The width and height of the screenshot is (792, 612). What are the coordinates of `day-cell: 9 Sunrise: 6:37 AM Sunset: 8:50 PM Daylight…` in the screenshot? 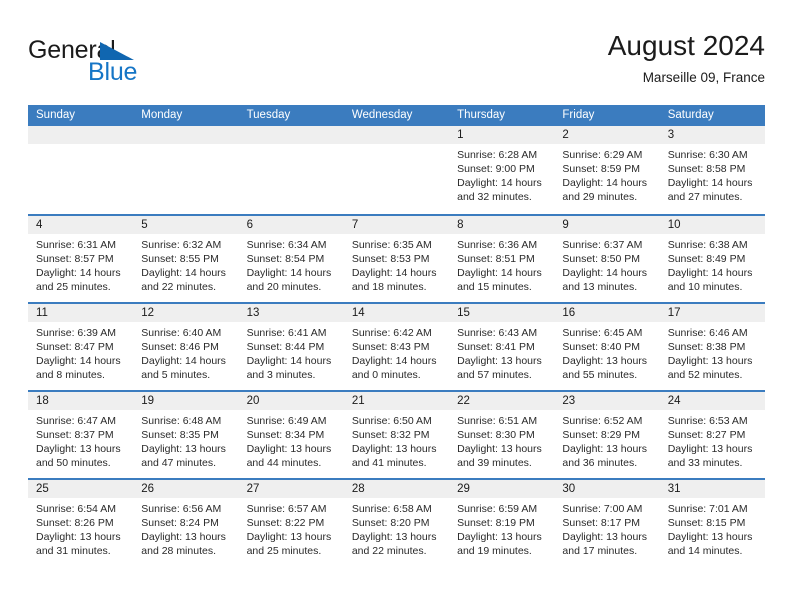 It's located at (607, 259).